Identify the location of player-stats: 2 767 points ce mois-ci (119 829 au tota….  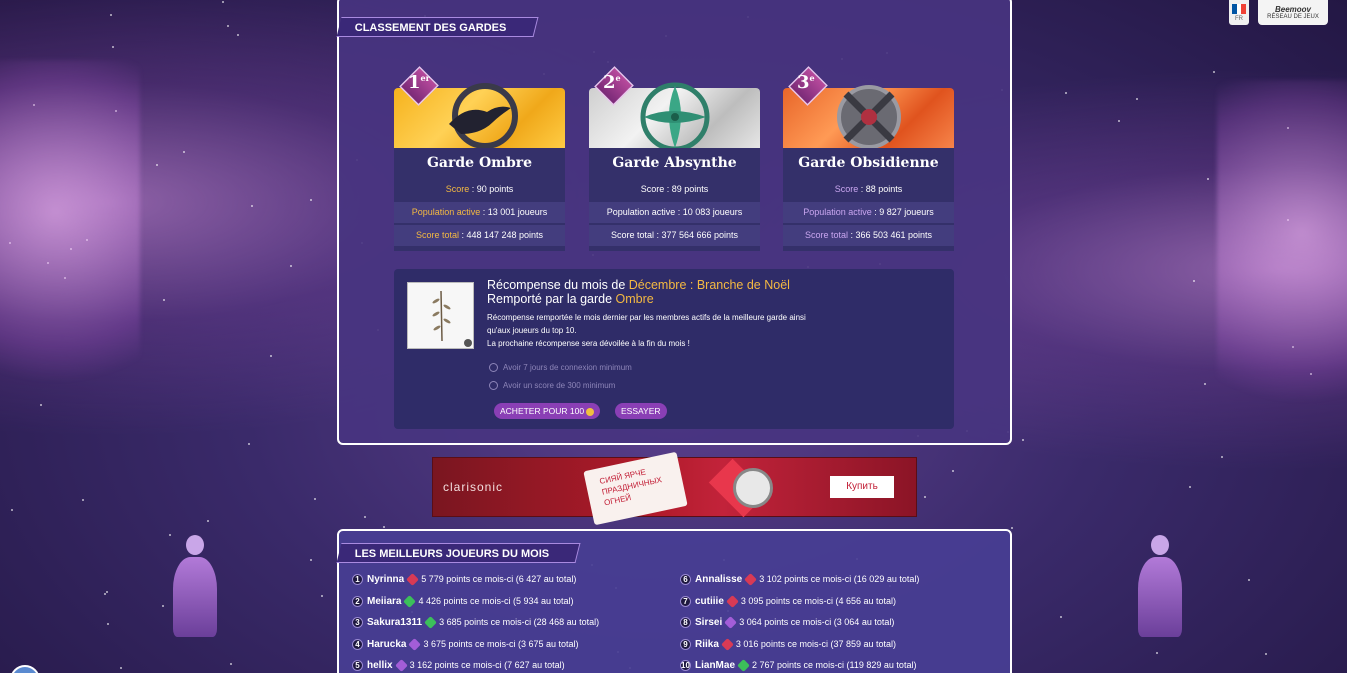
(834, 665).